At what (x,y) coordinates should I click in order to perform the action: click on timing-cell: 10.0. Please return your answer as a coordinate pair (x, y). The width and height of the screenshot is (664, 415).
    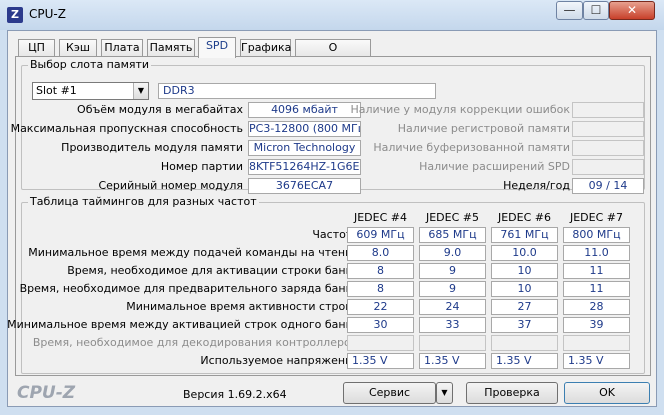
    Looking at the image, I should click on (524, 253).